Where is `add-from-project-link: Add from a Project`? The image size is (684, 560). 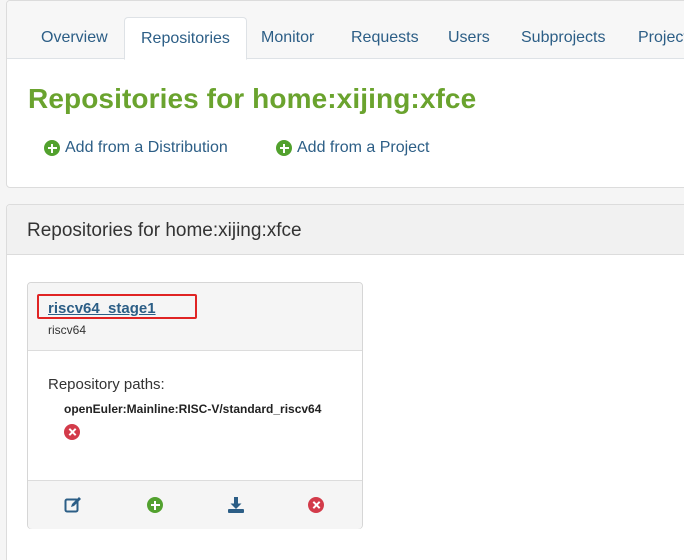
add-from-project-link: Add from a Project is located at coordinates (353, 148).